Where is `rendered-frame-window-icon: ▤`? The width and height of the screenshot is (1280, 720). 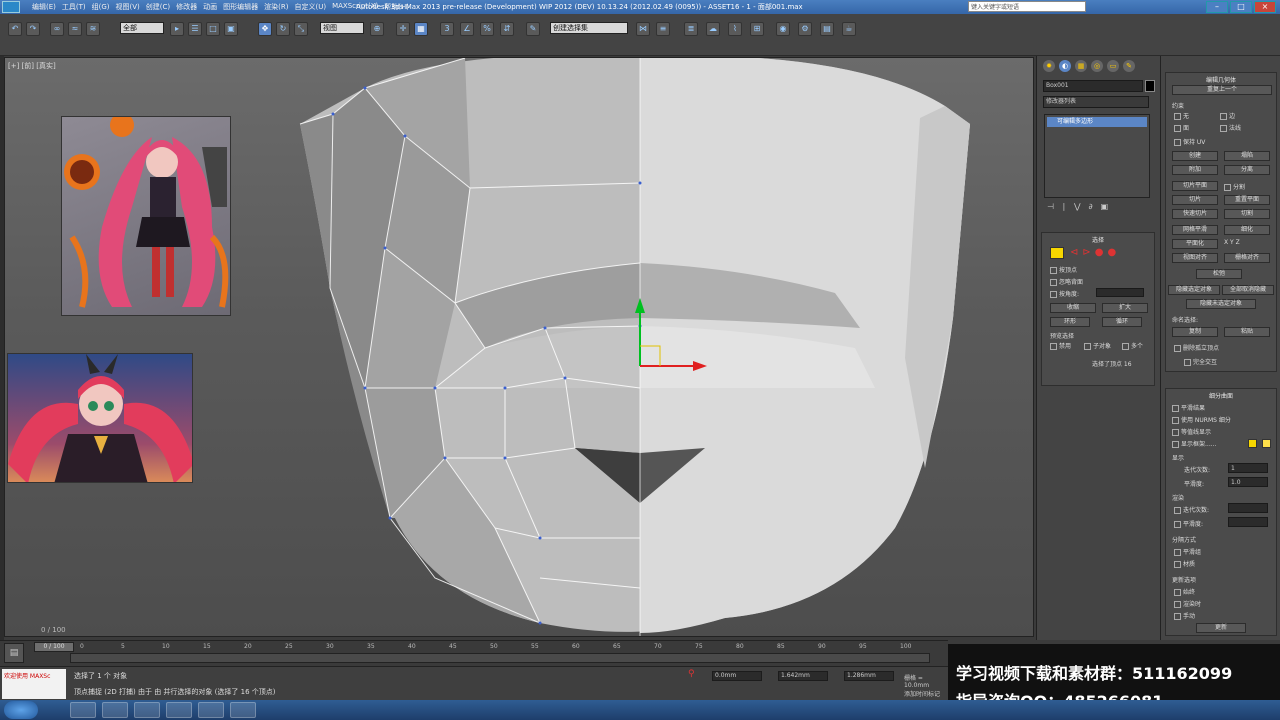 rendered-frame-window-icon: ▤ is located at coordinates (827, 29).